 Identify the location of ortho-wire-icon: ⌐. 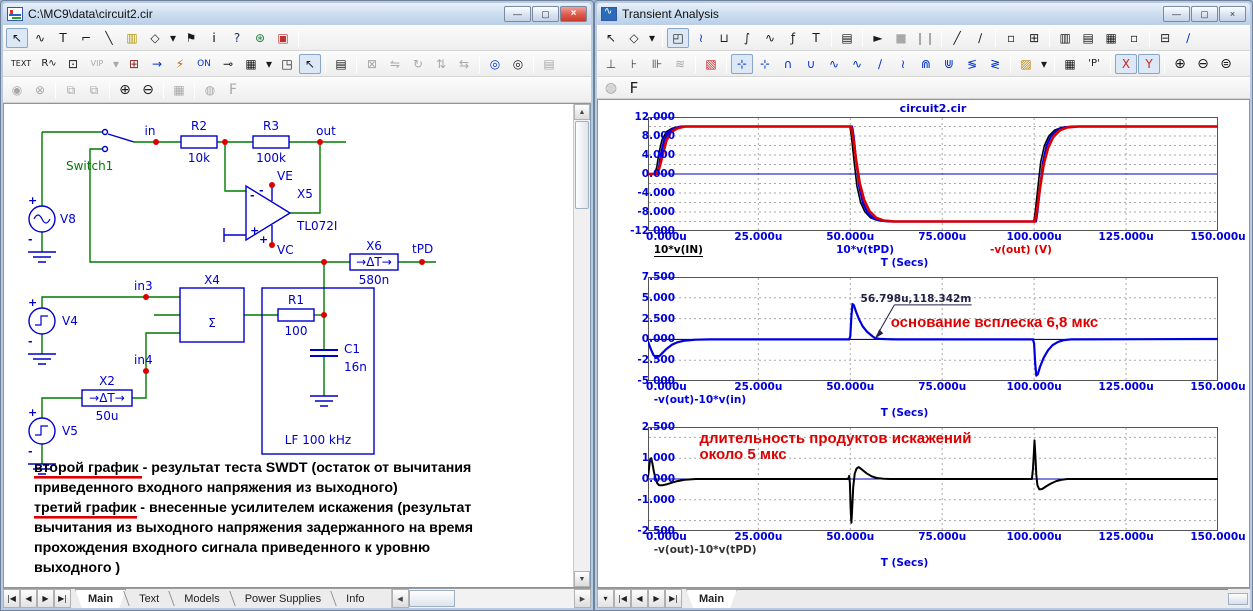
(86, 38).